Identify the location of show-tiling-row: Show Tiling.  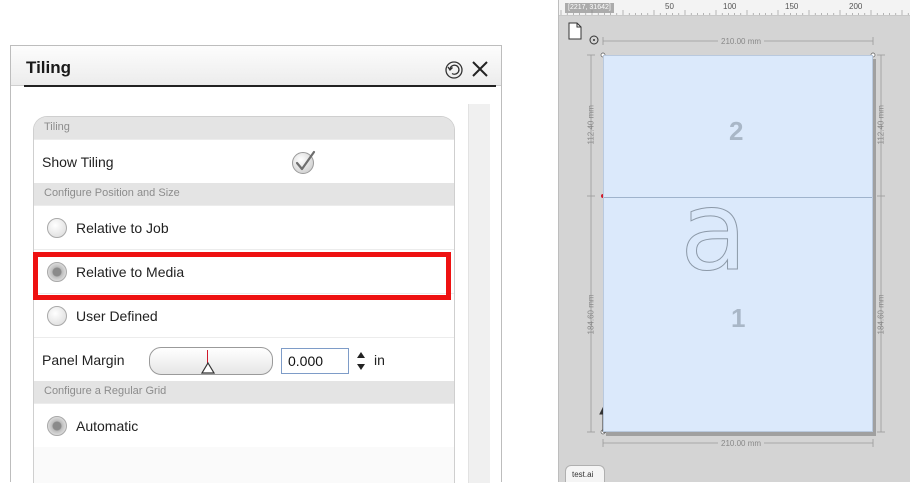
(244, 161).